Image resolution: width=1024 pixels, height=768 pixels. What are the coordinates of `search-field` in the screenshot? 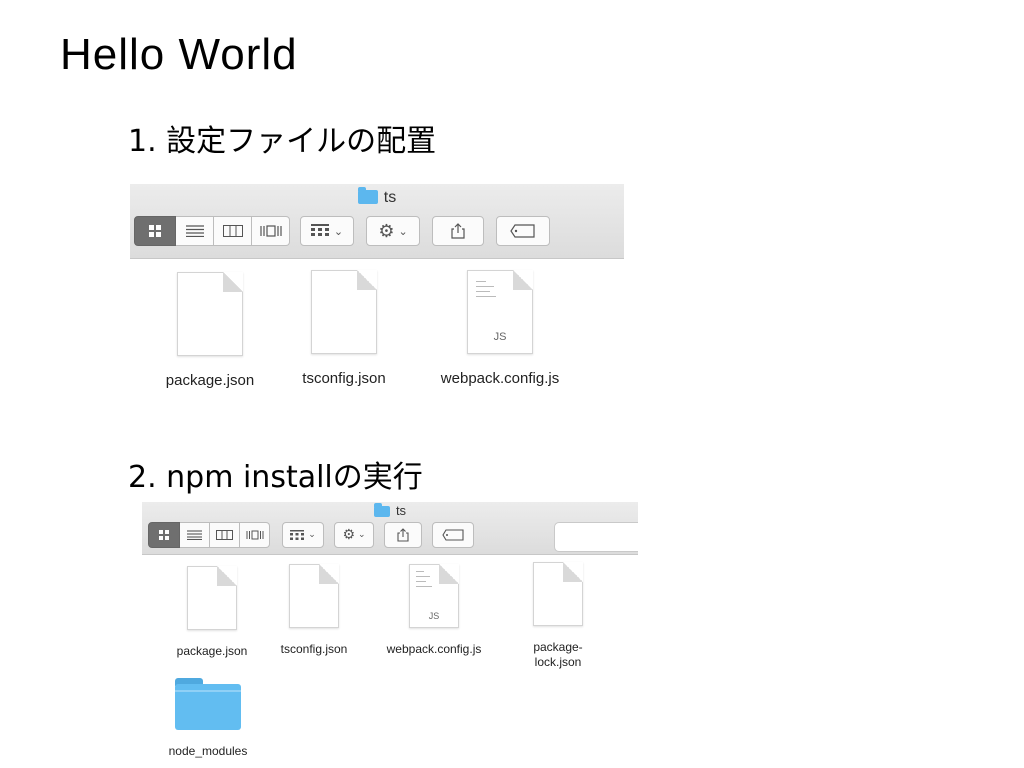 It's located at (596, 537).